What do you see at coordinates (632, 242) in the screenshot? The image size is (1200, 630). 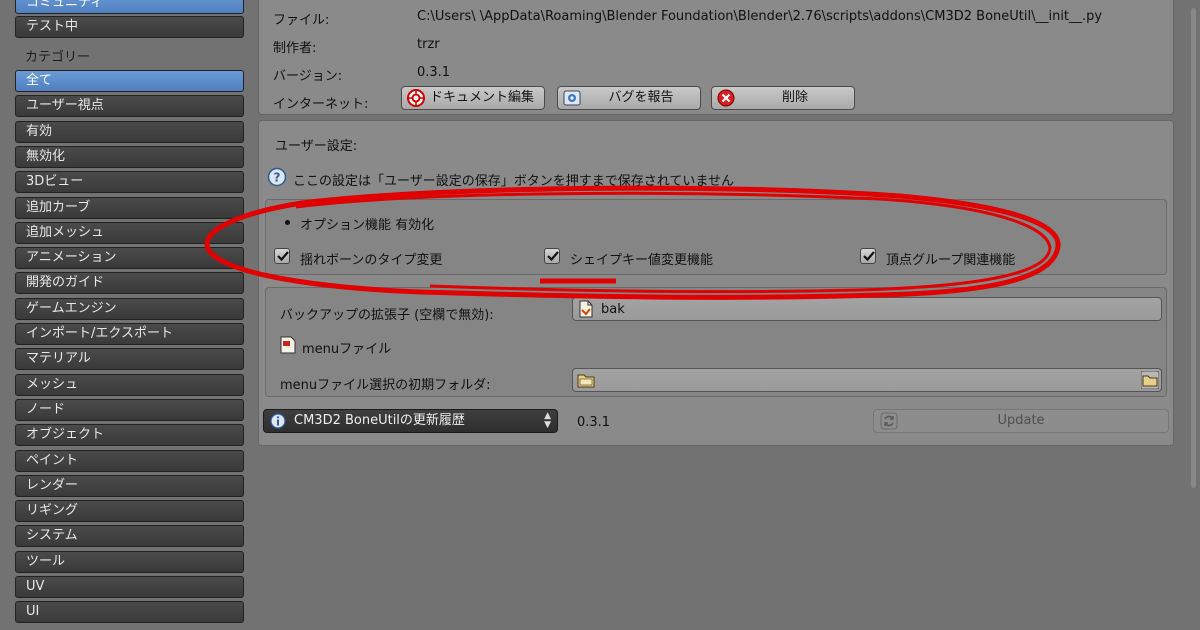 I see `red-annotation-ellipse` at bounding box center [632, 242].